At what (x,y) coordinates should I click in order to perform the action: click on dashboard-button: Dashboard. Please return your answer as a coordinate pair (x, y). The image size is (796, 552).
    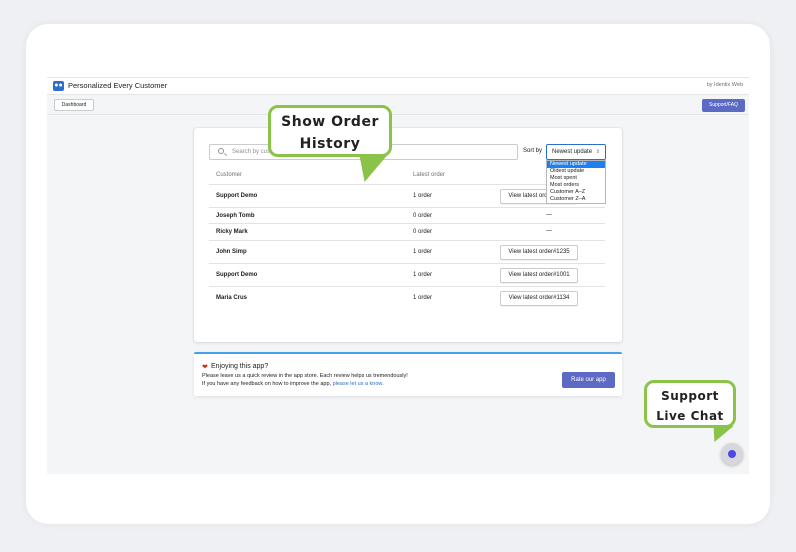
    Looking at the image, I should click on (74, 105).